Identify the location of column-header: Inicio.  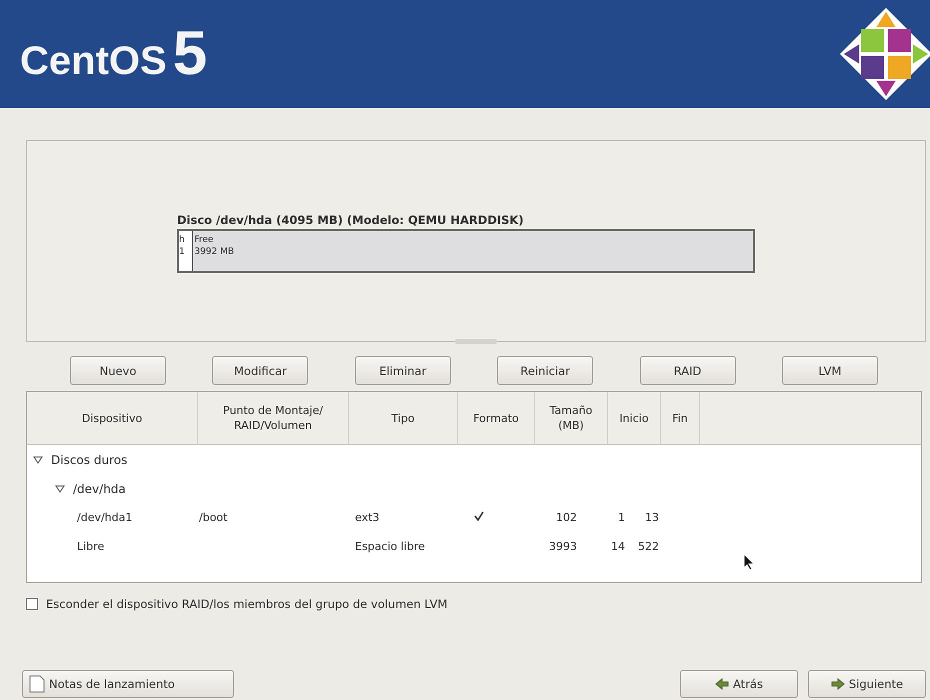
(634, 418).